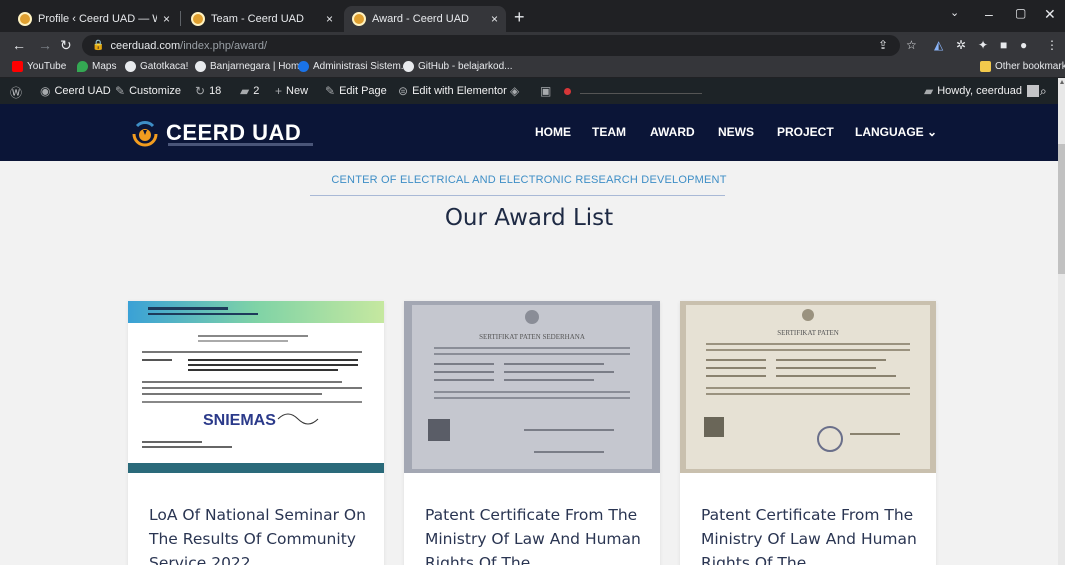  Describe the element at coordinates (130, 66) in the screenshot. I see `globe-icon` at that location.